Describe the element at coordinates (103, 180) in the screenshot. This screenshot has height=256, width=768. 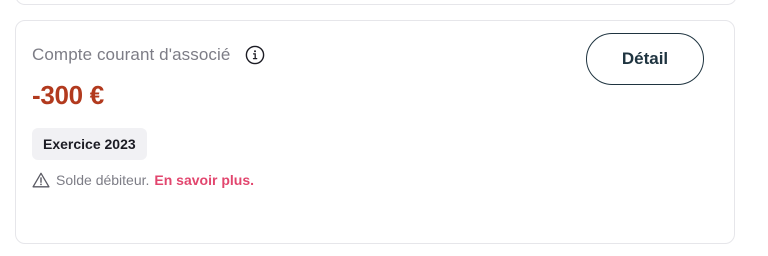
I see `warning-text: Solde débiteur.` at that location.